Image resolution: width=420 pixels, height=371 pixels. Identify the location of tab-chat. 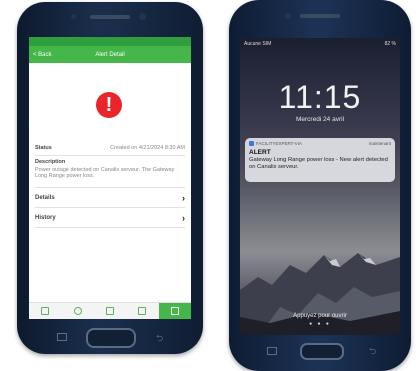
(77, 311).